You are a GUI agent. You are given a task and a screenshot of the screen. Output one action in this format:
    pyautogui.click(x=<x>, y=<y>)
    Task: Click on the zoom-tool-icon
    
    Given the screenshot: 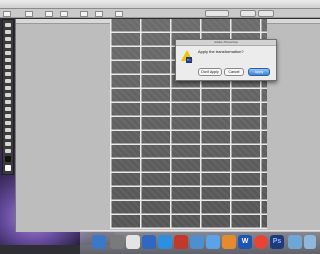 What is the action you would take?
    pyautogui.click(x=8, y=151)
    